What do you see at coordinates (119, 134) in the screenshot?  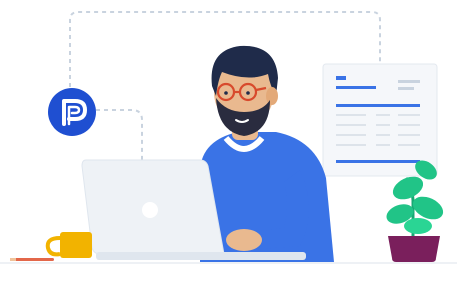 I see `dotted-path-badge-to-laptop` at bounding box center [119, 134].